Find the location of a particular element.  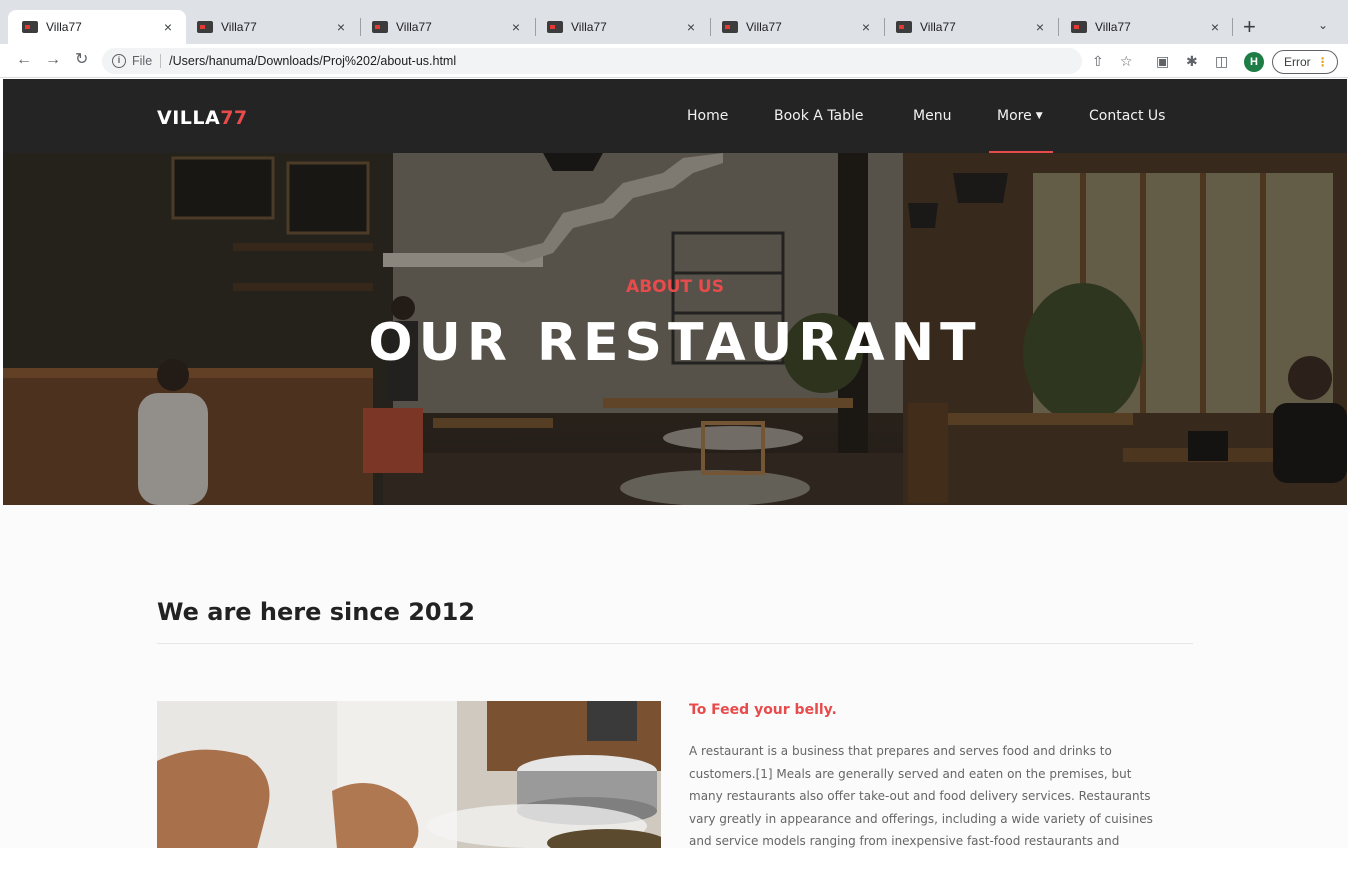

share-icon: ⇧ is located at coordinates (1098, 61).